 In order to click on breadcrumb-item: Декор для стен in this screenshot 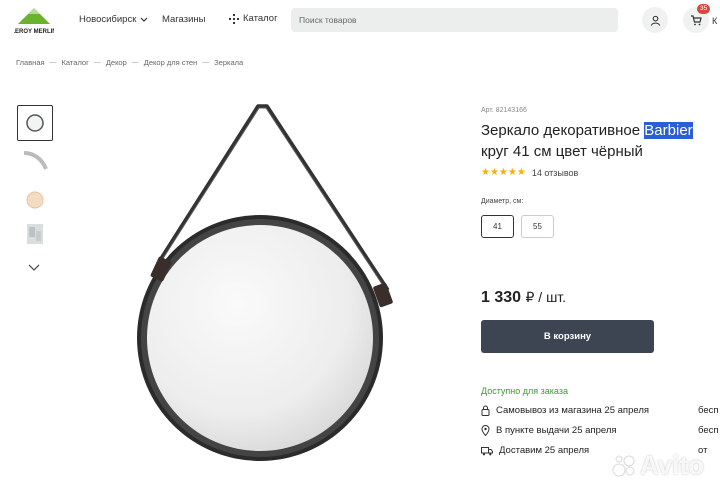, I will do `click(170, 62)`.